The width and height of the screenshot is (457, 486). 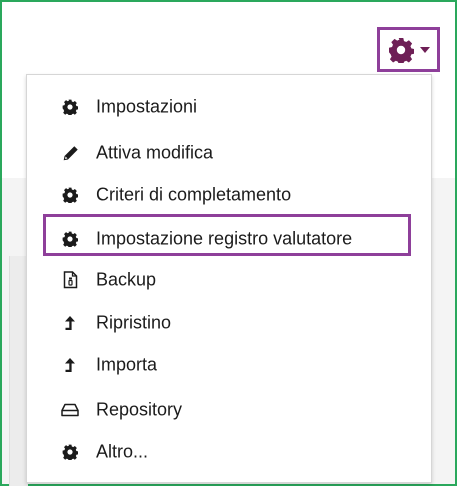 I want to click on menu-item-label: Importa, so click(x=127, y=364).